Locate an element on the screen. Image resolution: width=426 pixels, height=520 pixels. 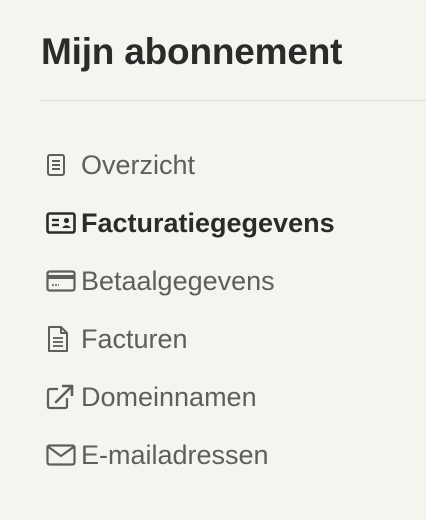
credit-card-icon is located at coordinates (61, 281).